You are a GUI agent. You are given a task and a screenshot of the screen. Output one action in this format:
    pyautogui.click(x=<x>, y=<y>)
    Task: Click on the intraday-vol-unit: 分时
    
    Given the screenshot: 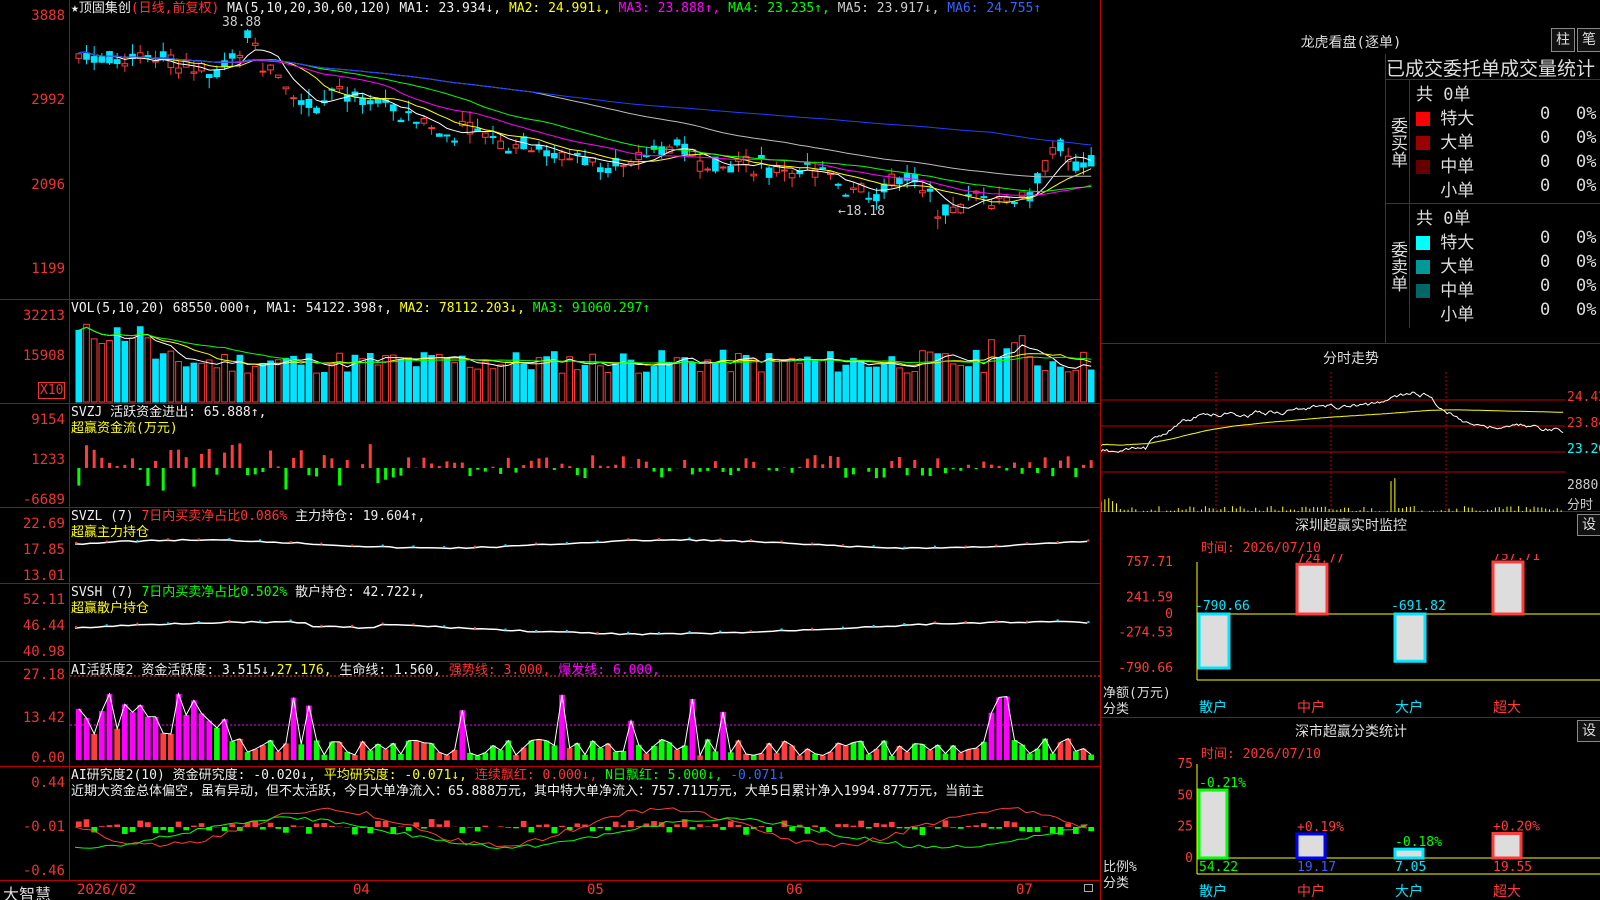 What is the action you would take?
    pyautogui.click(x=1580, y=505)
    